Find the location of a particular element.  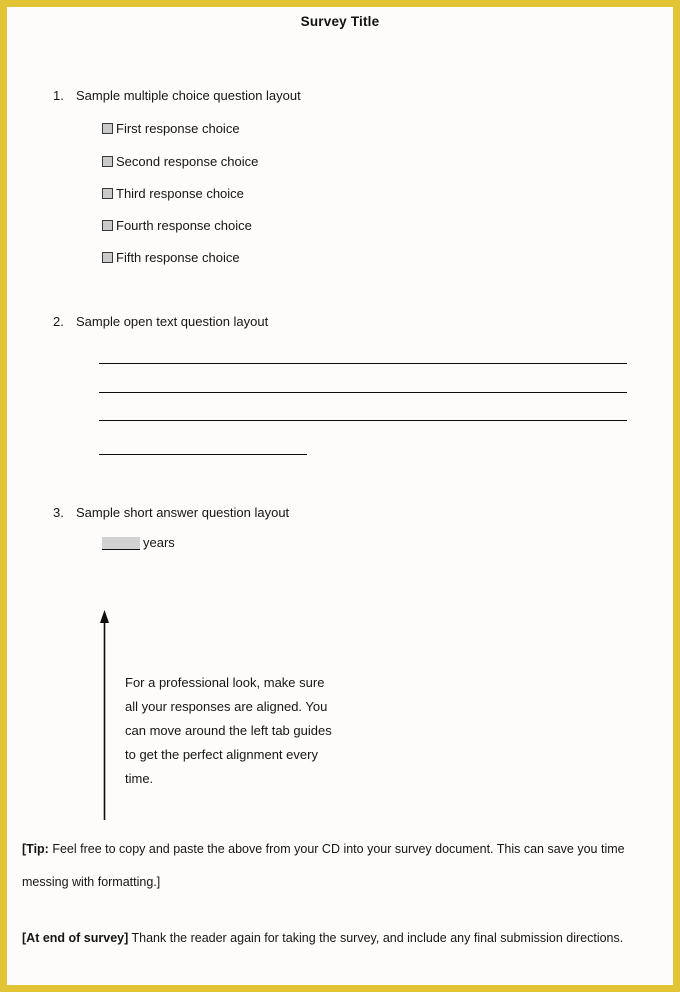

page-title: Survey Title is located at coordinates (340, 21).